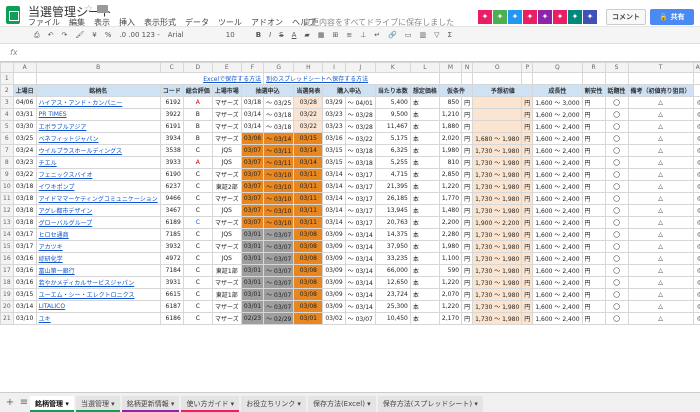  I want to click on link-icon: 🔗, so click(392, 35).